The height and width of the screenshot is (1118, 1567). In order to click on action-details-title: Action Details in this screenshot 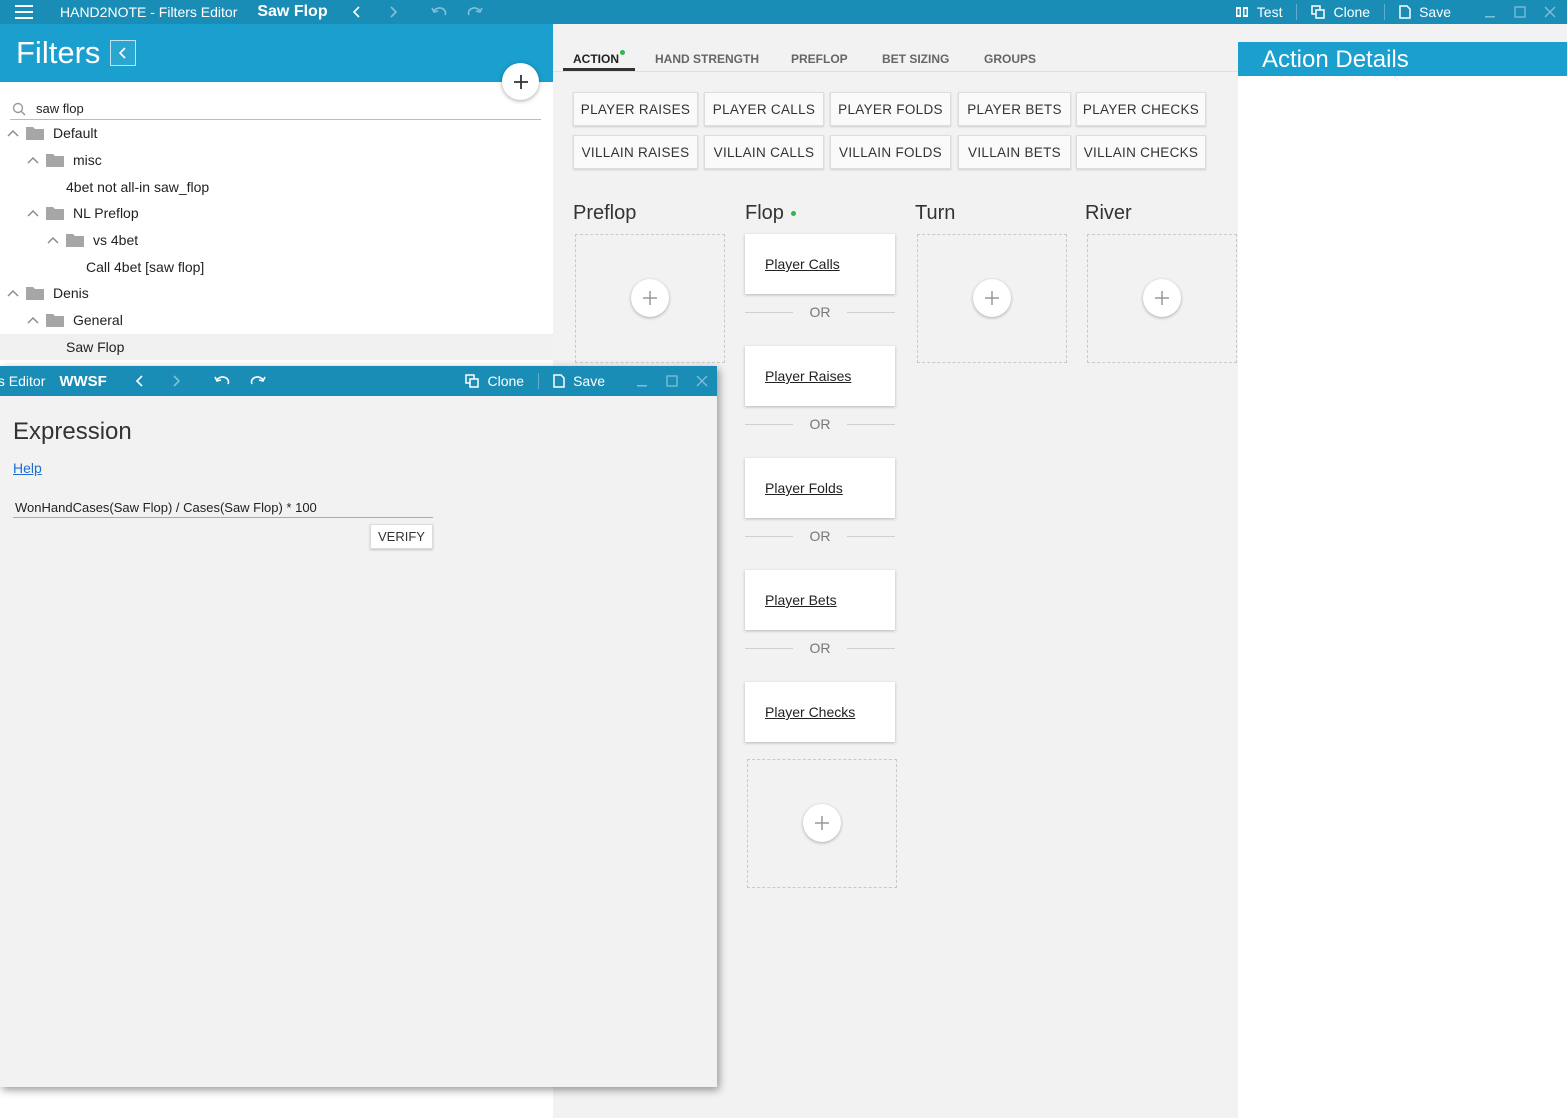, I will do `click(1335, 59)`.